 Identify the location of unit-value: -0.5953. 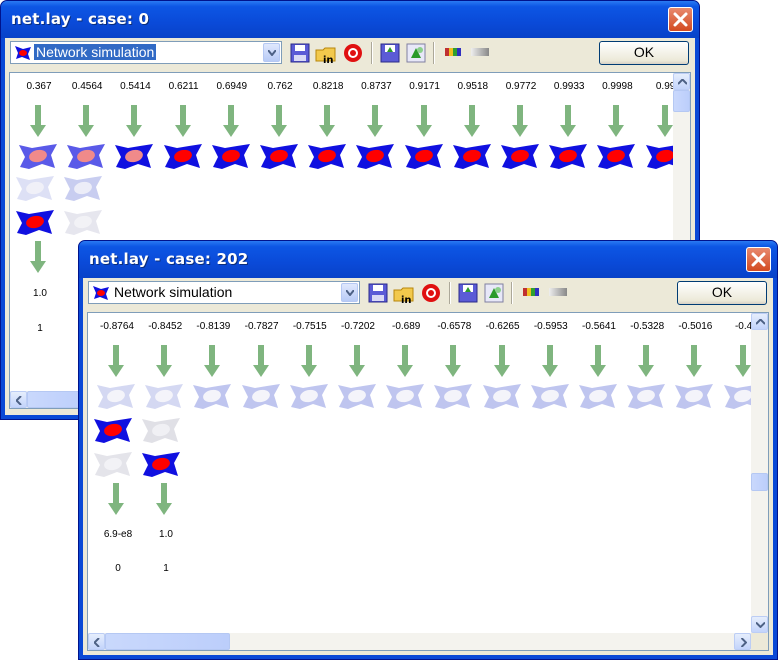
(550, 326).